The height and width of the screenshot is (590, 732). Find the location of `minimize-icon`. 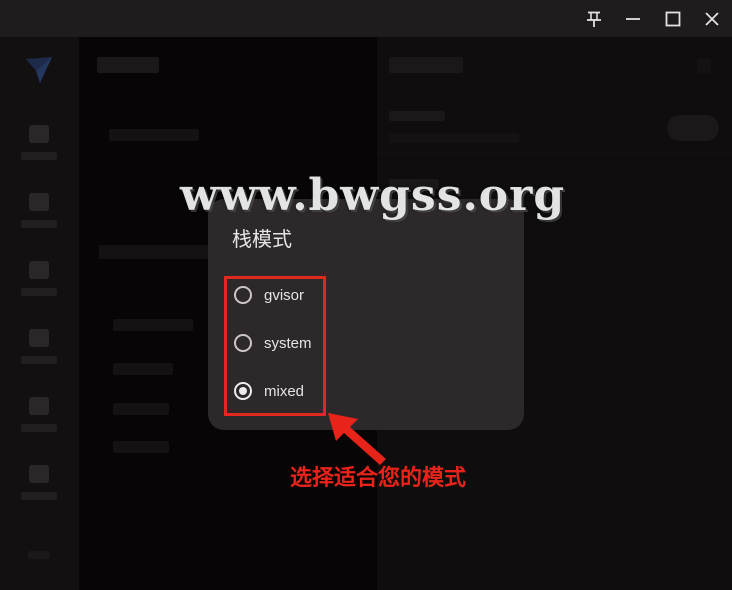

minimize-icon is located at coordinates (633, 18).